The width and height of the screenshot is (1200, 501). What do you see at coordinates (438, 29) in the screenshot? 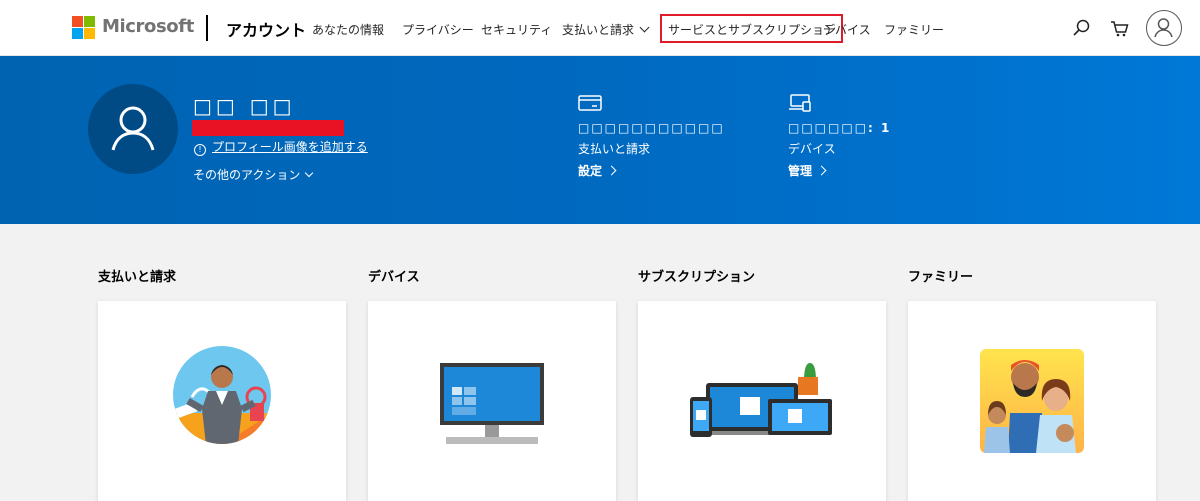
I see `nav-privacy: プライバシー` at bounding box center [438, 29].